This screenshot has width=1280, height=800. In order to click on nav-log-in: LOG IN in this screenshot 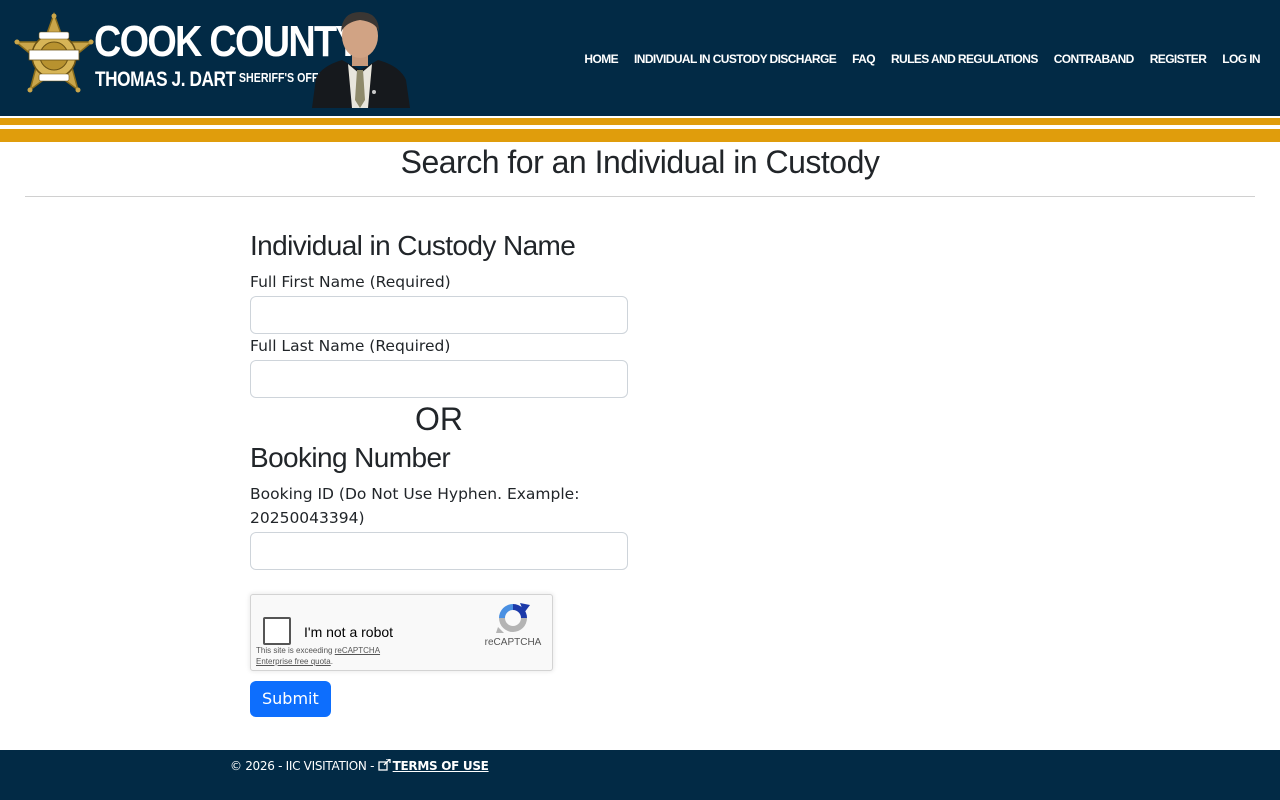, I will do `click(1241, 59)`.